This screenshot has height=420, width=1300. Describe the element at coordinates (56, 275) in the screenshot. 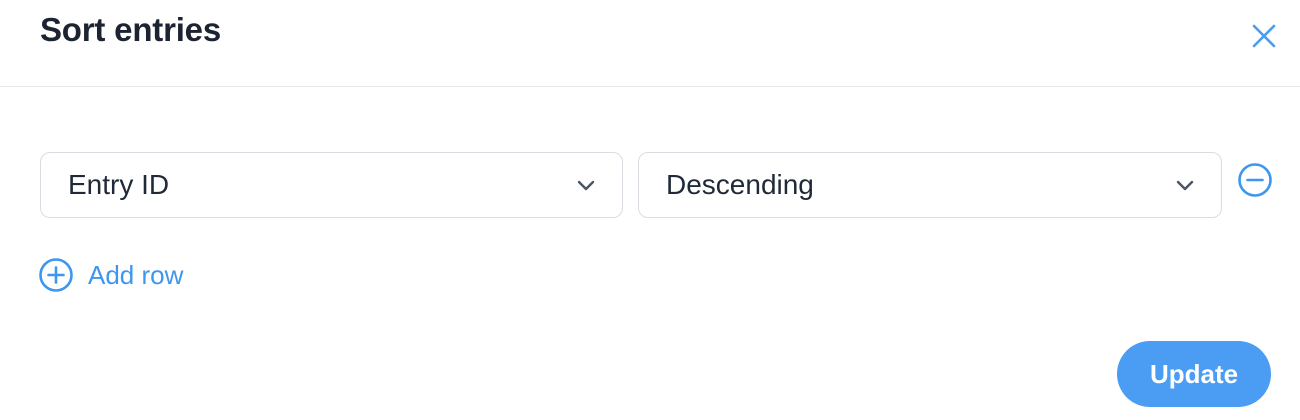

I see `plus-circle-icon` at that location.